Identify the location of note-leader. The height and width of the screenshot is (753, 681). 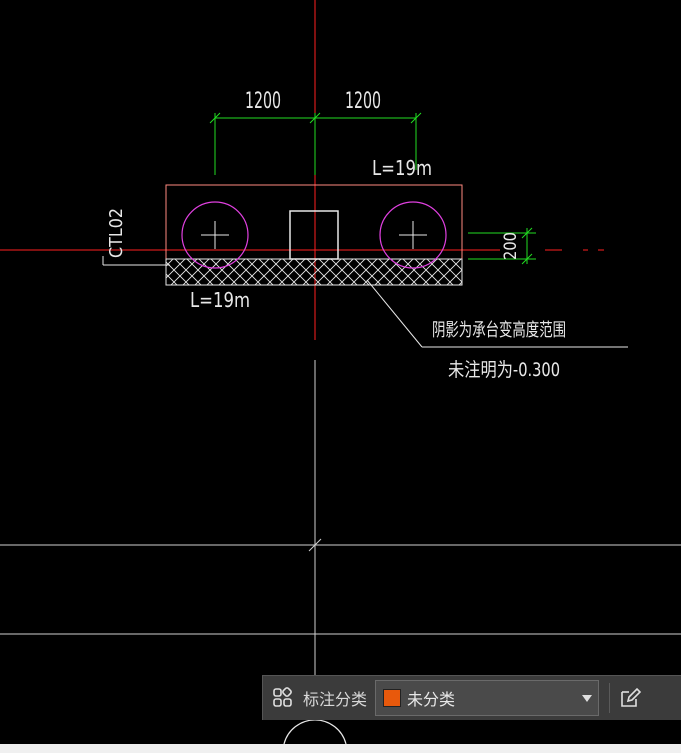
(394, 313).